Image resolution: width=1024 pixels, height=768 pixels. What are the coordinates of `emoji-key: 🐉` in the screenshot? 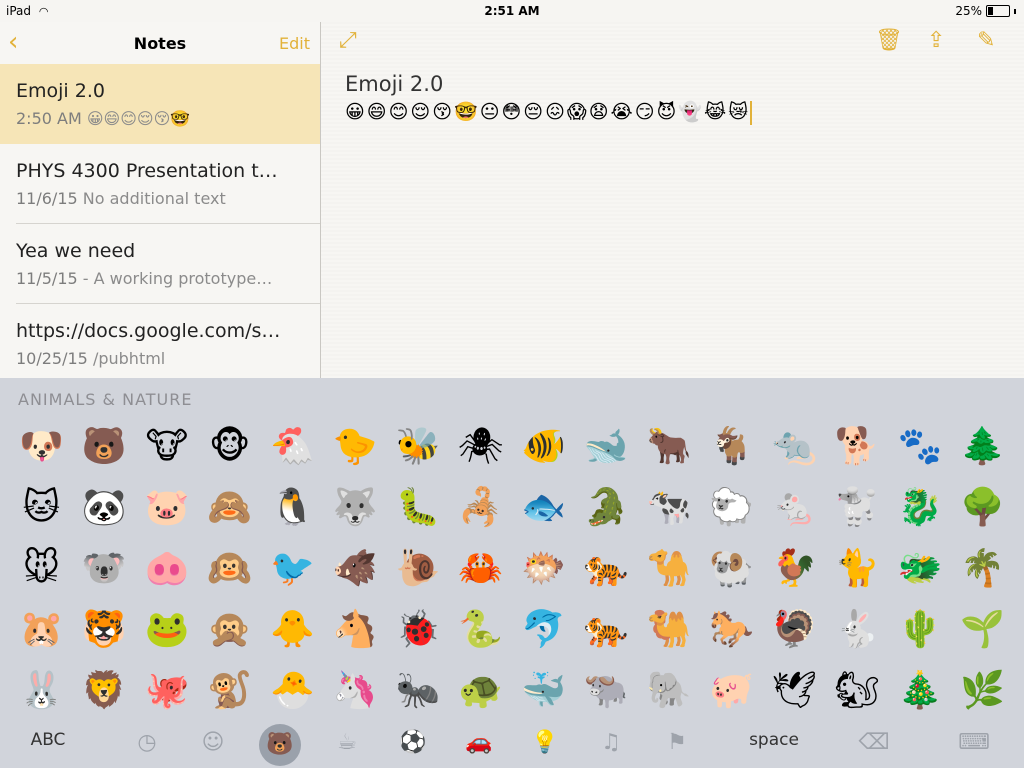 It's located at (920, 507).